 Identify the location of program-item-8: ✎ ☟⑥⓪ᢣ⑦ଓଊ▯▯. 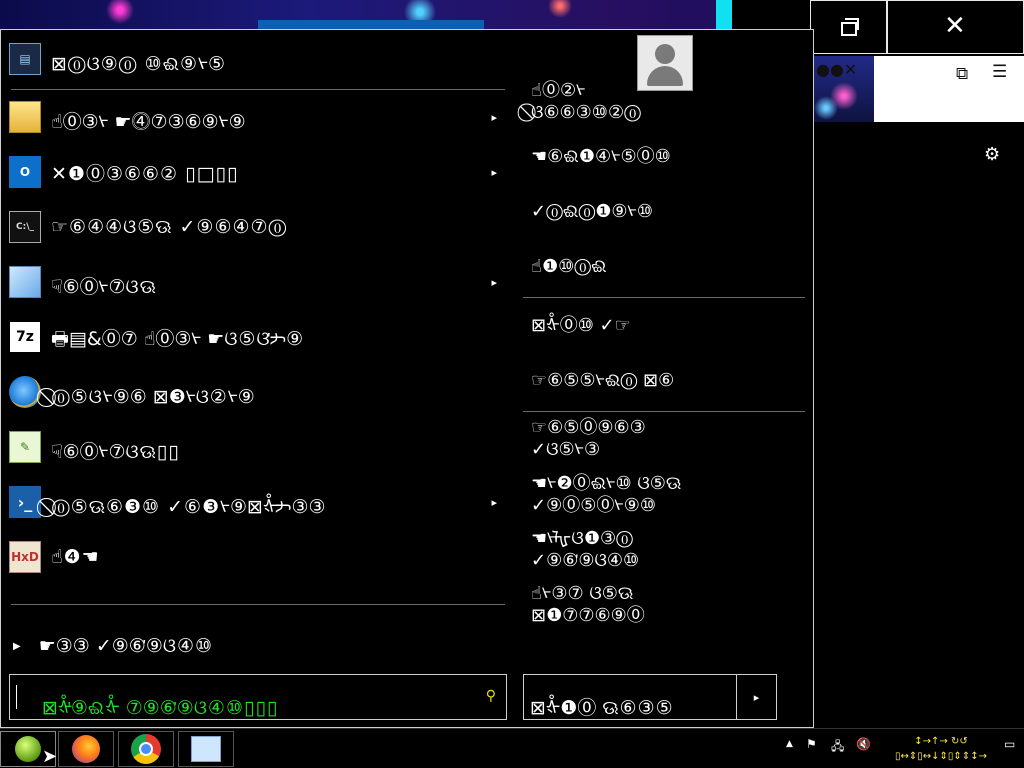
(254, 447).